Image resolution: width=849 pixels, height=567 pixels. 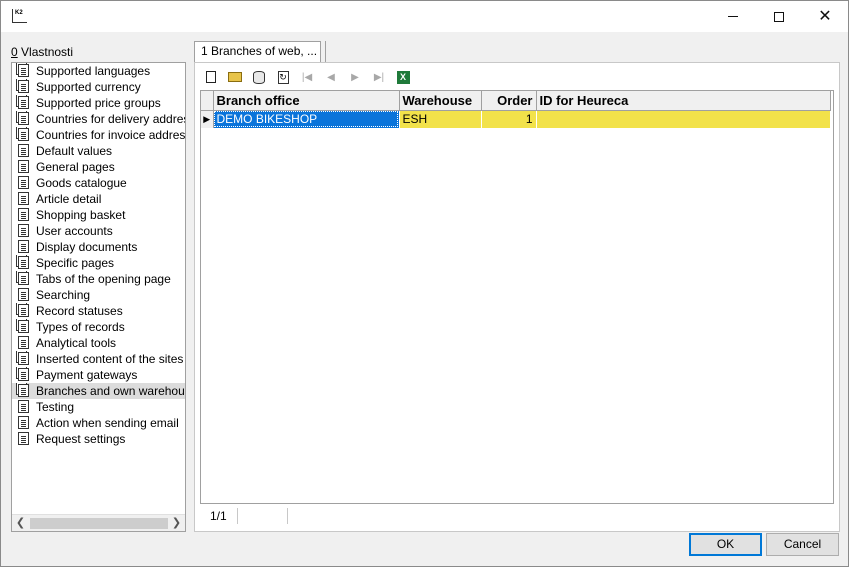 I want to click on maximize-icon, so click(x=779, y=16).